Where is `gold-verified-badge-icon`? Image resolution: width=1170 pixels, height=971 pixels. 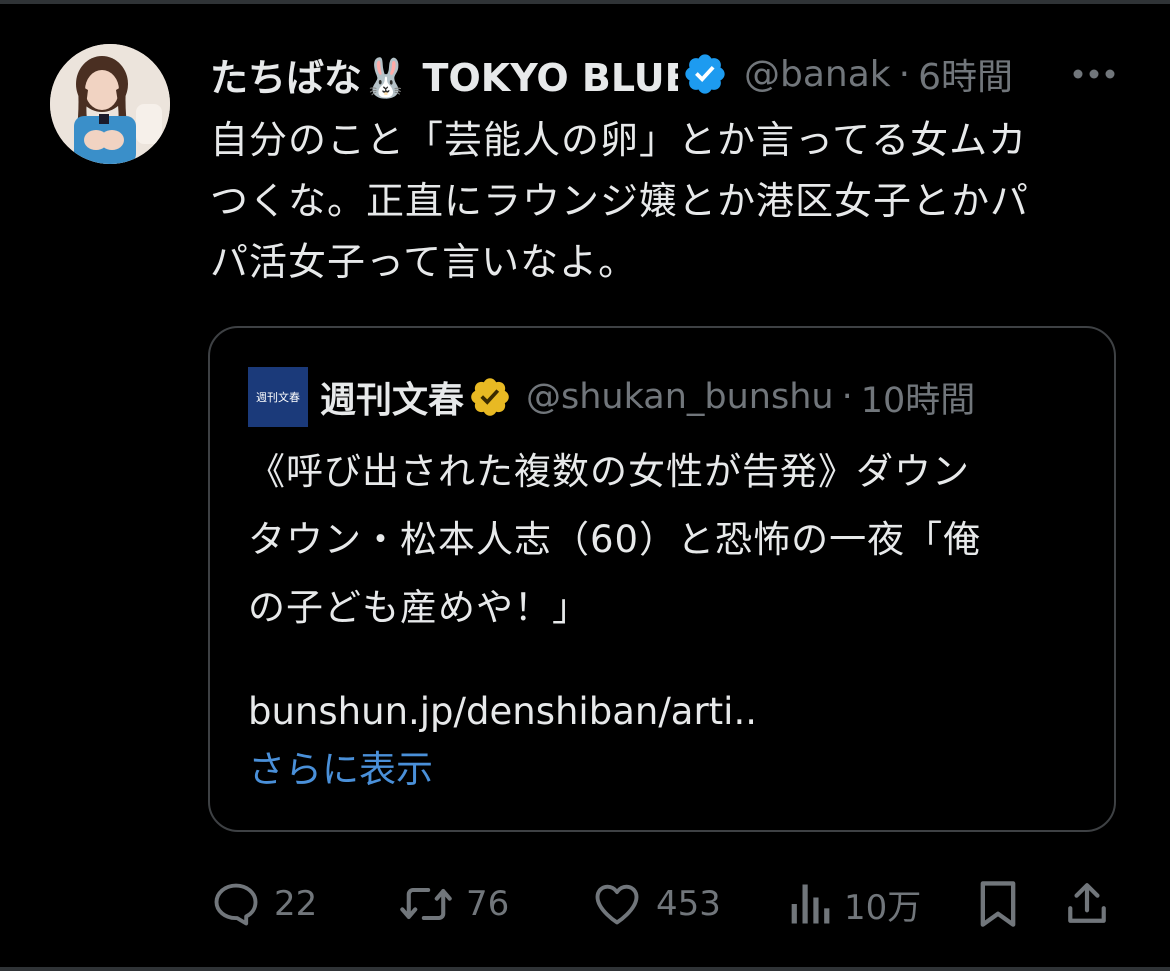 gold-verified-badge-icon is located at coordinates (490, 397).